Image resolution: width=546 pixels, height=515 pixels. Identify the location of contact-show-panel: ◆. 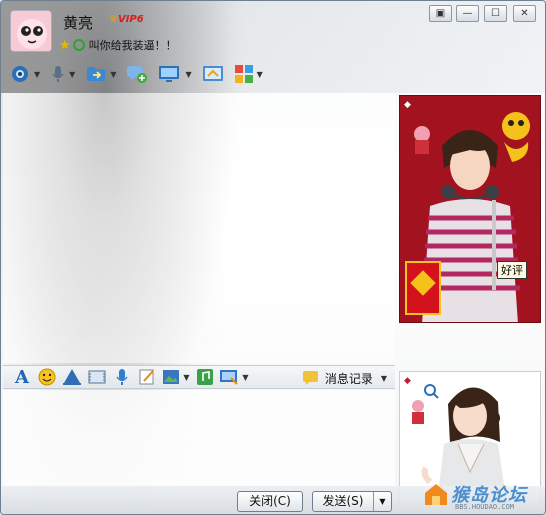
(470, 209).